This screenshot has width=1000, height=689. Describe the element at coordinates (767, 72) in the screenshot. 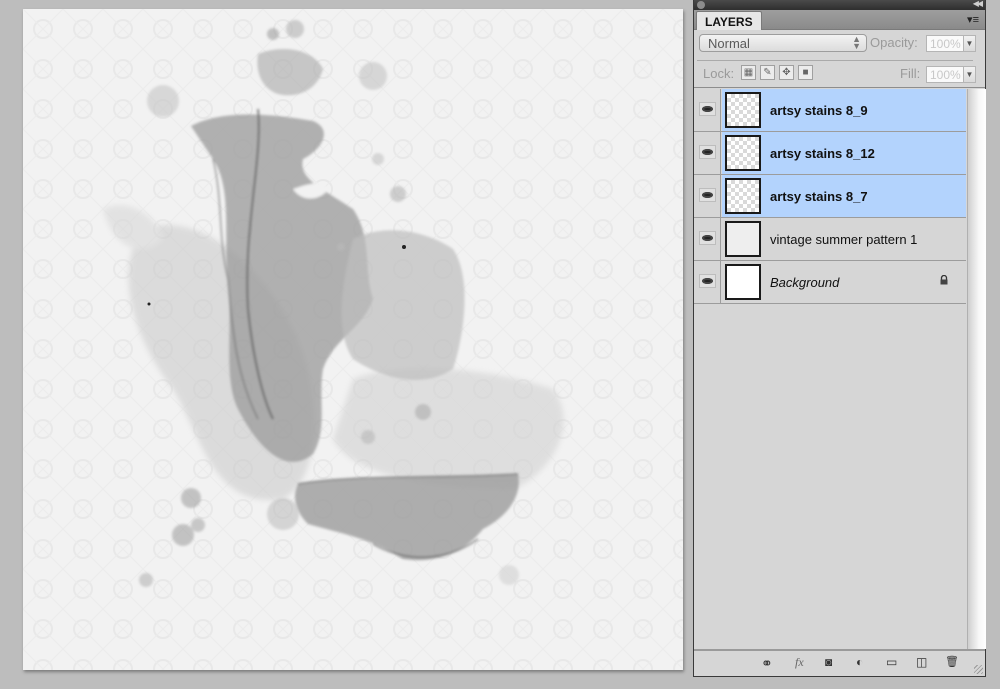

I see `lock-image-pixels-icon: ✎` at that location.